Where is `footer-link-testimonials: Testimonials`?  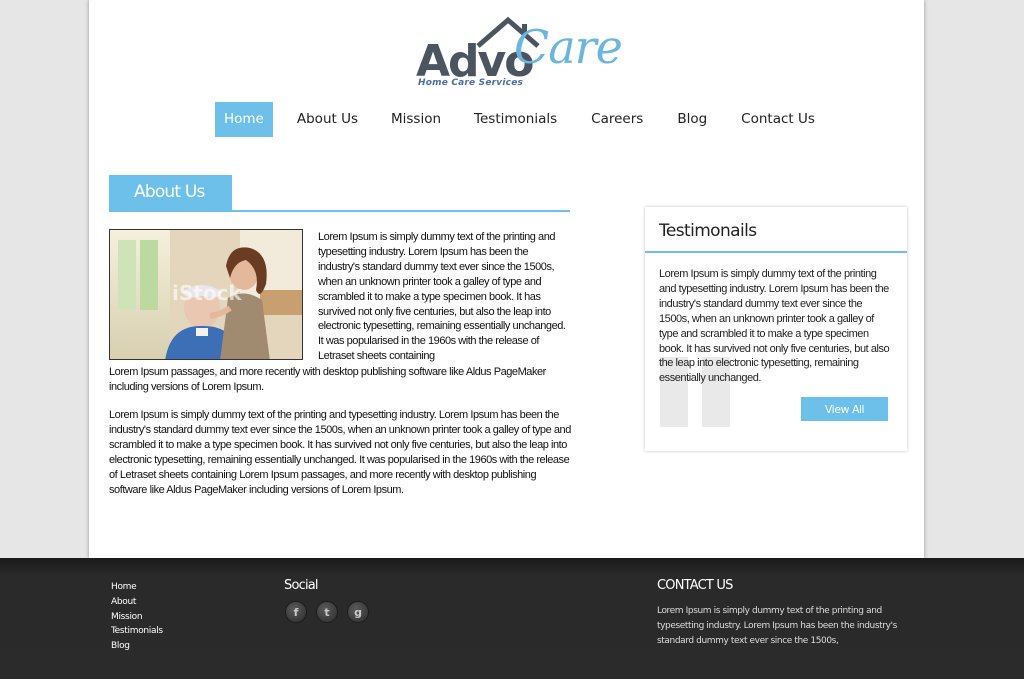 footer-link-testimonials: Testimonials is located at coordinates (137, 631).